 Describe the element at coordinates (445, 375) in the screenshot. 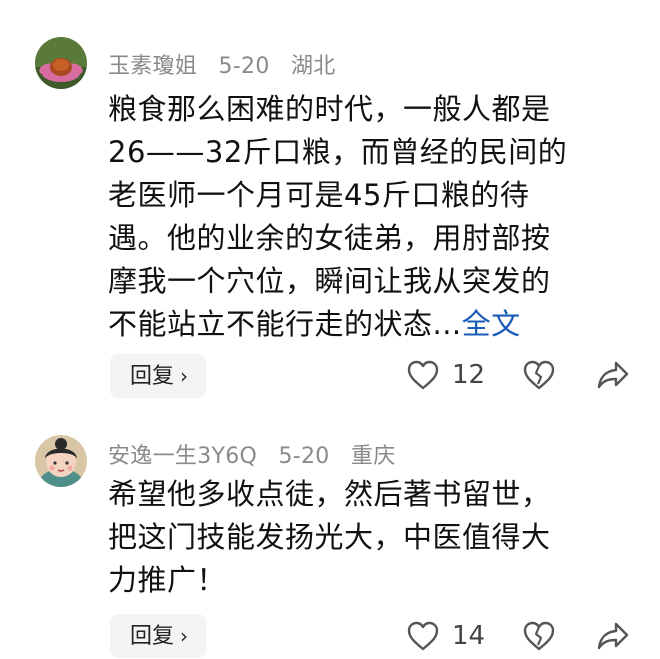

I see `like-button: 12` at that location.